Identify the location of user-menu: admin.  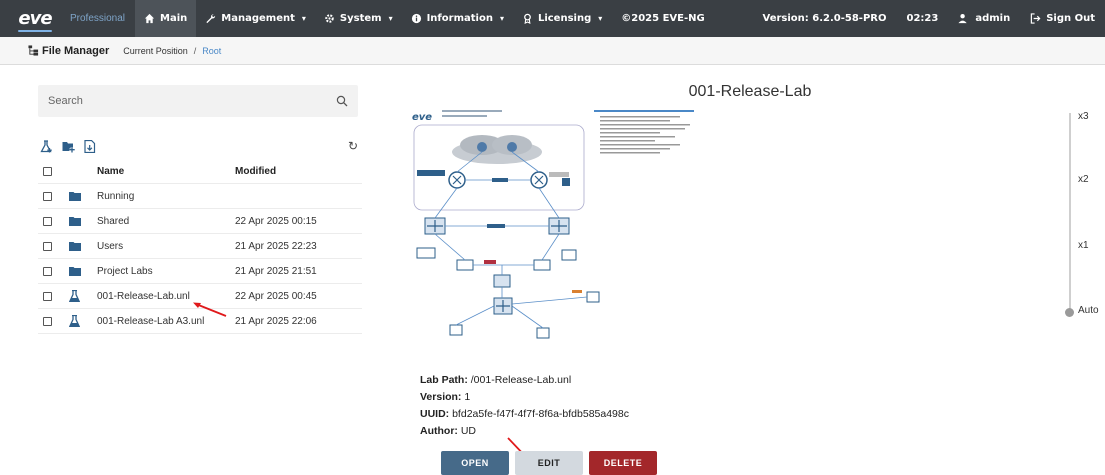
(984, 18).